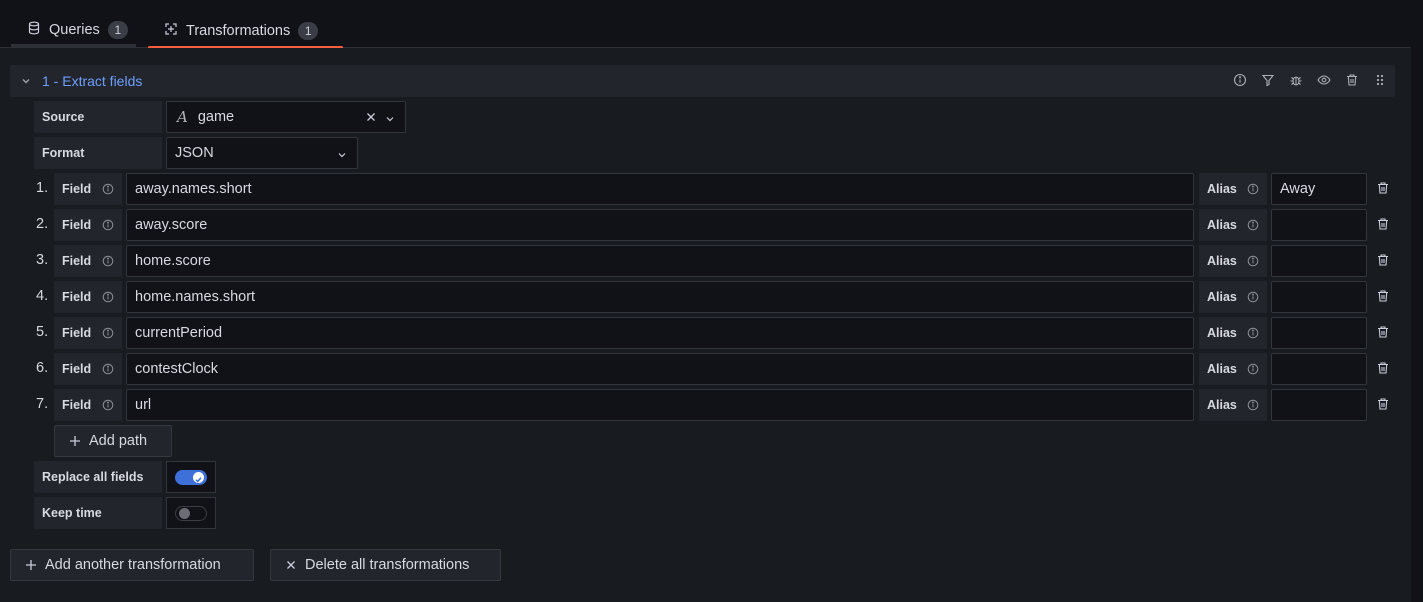  Describe the element at coordinates (42, 332) in the screenshot. I see `path-row-number: 5.` at that location.